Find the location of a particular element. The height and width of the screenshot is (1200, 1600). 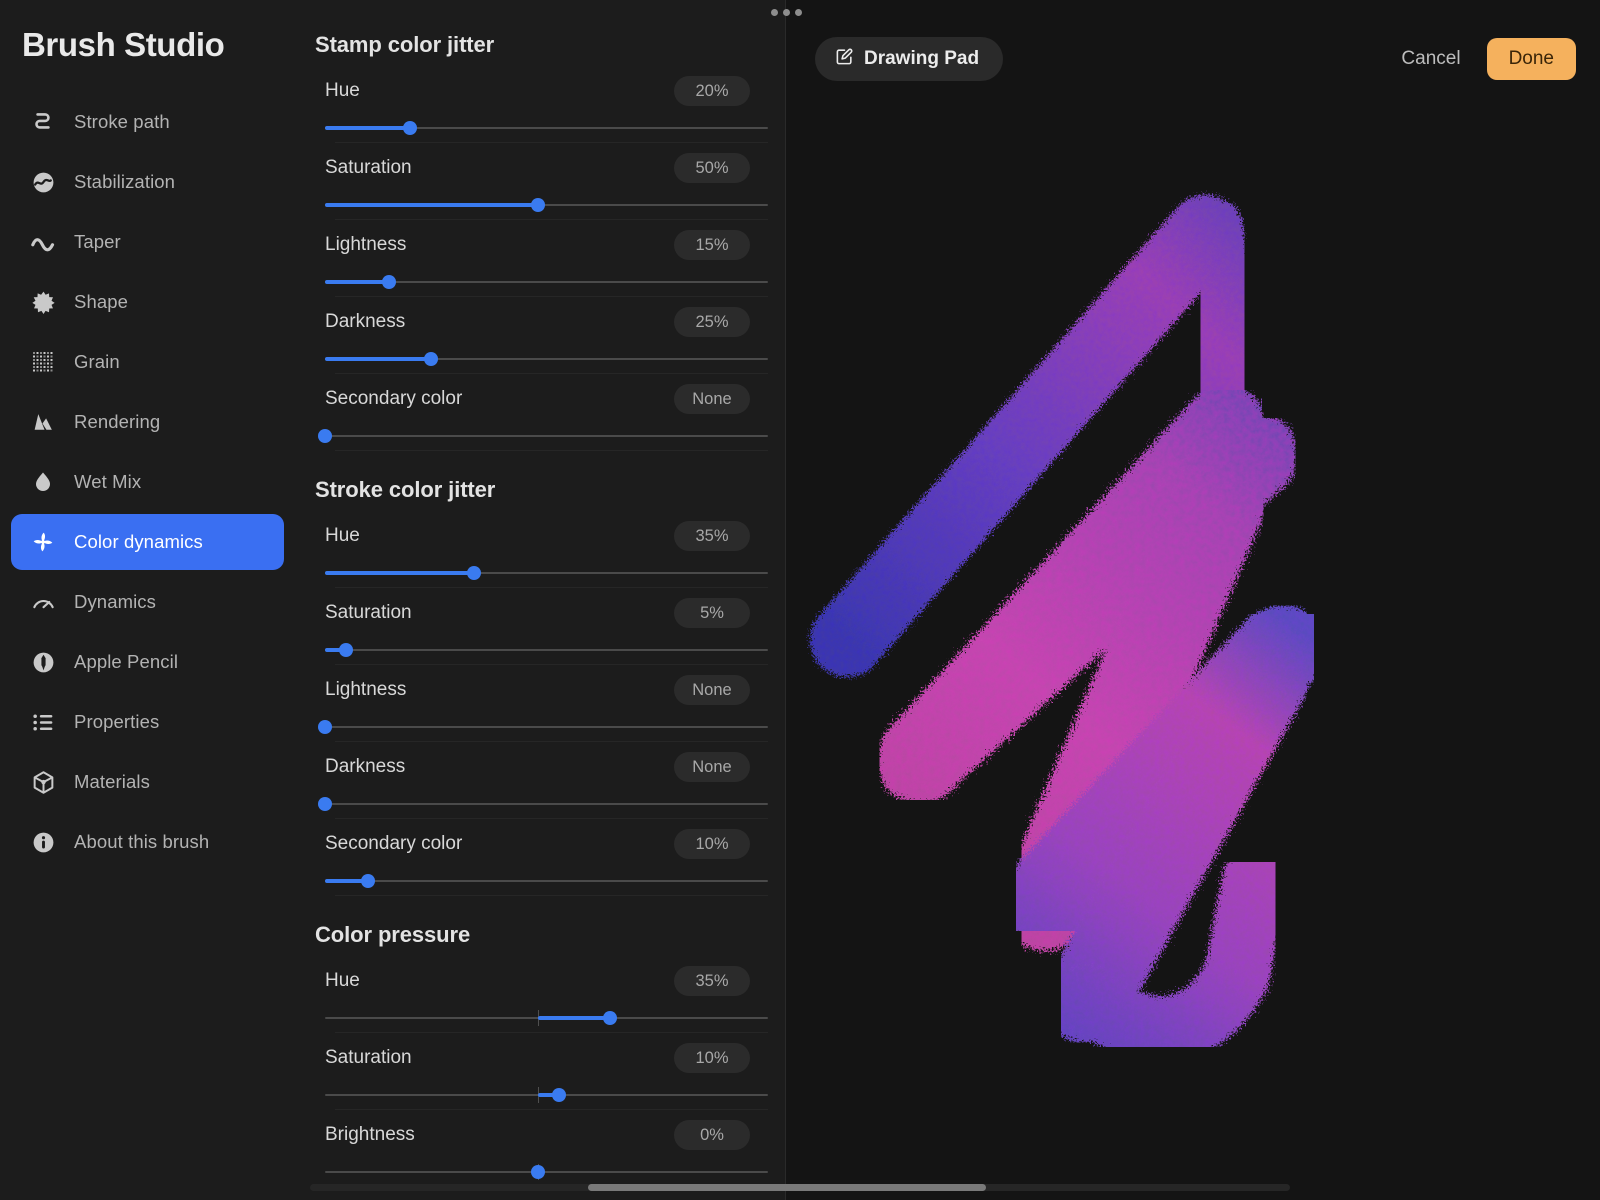

setting-value-pill: 50% is located at coordinates (712, 168).